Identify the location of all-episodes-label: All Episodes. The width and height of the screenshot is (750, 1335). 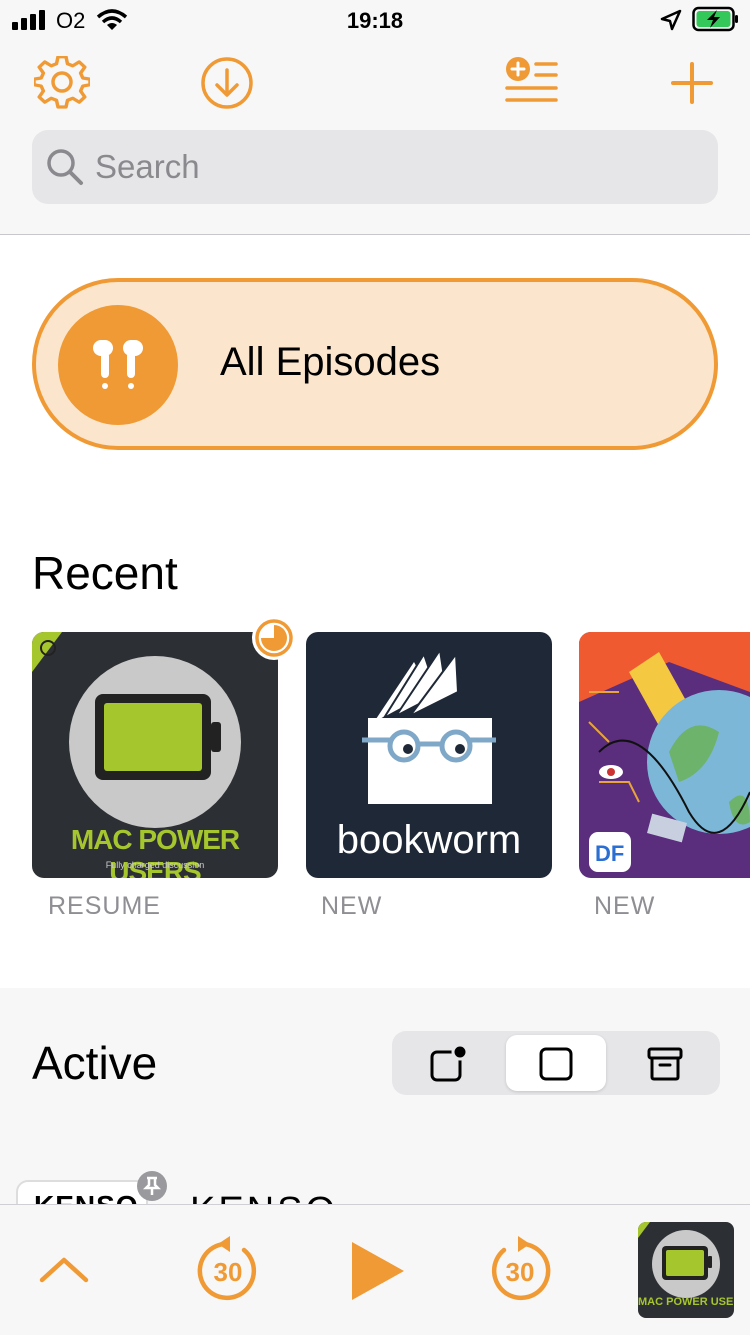
(330, 362).